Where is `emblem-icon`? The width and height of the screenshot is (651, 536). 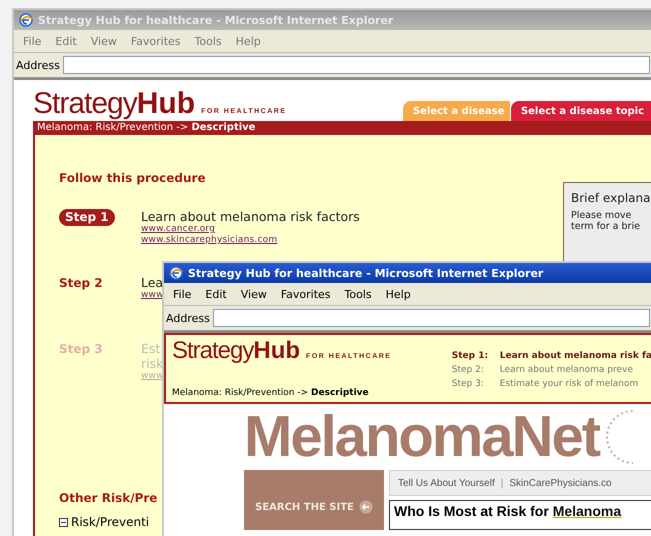
emblem-icon is located at coordinates (618, 437).